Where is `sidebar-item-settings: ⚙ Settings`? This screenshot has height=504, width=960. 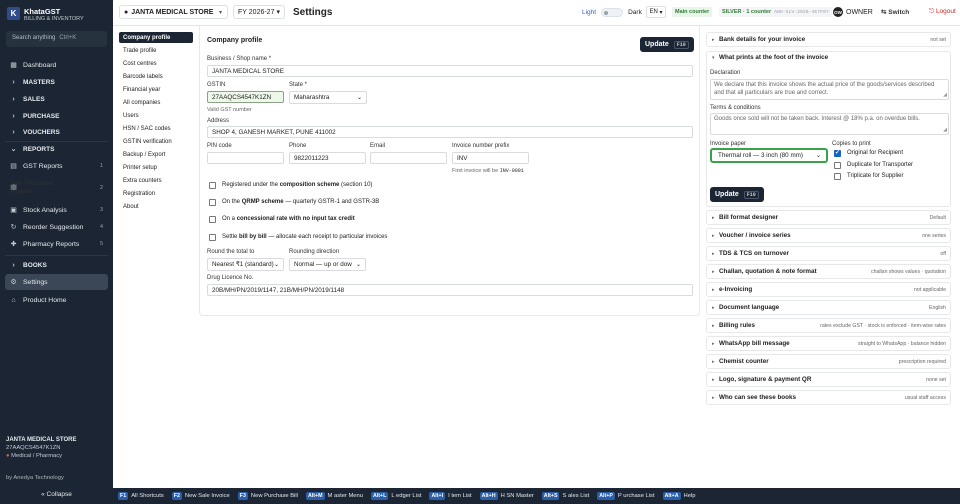
sidebar-item-settings: ⚙ Settings is located at coordinates (56, 282).